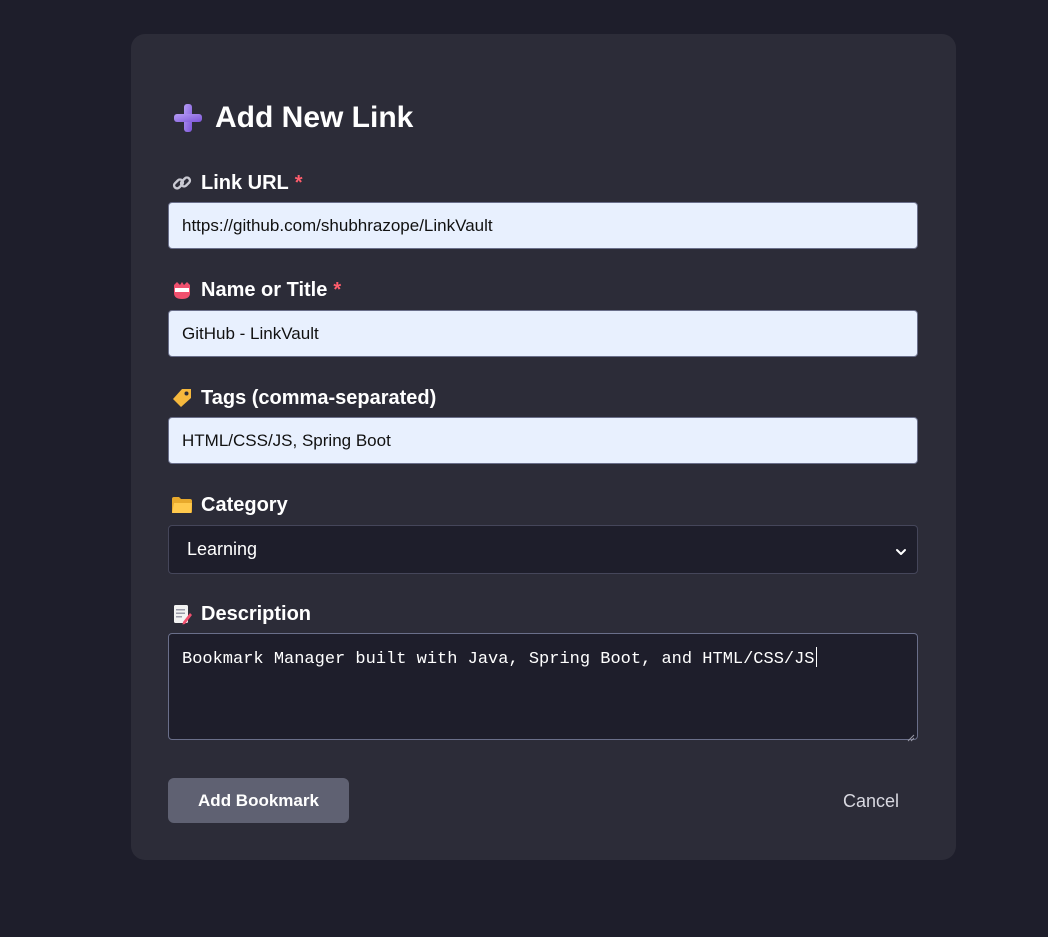 This screenshot has width=1048, height=937. Describe the element at coordinates (286, 440) in the screenshot. I see `tags-input-value: HTML/CSS/JS, Spring Boot` at that location.